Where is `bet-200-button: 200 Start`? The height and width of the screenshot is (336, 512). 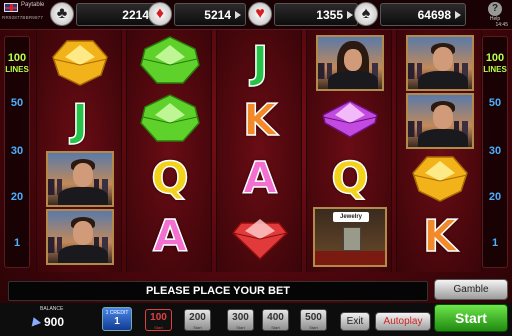 bet-200-button: 200 Start is located at coordinates (197, 320).